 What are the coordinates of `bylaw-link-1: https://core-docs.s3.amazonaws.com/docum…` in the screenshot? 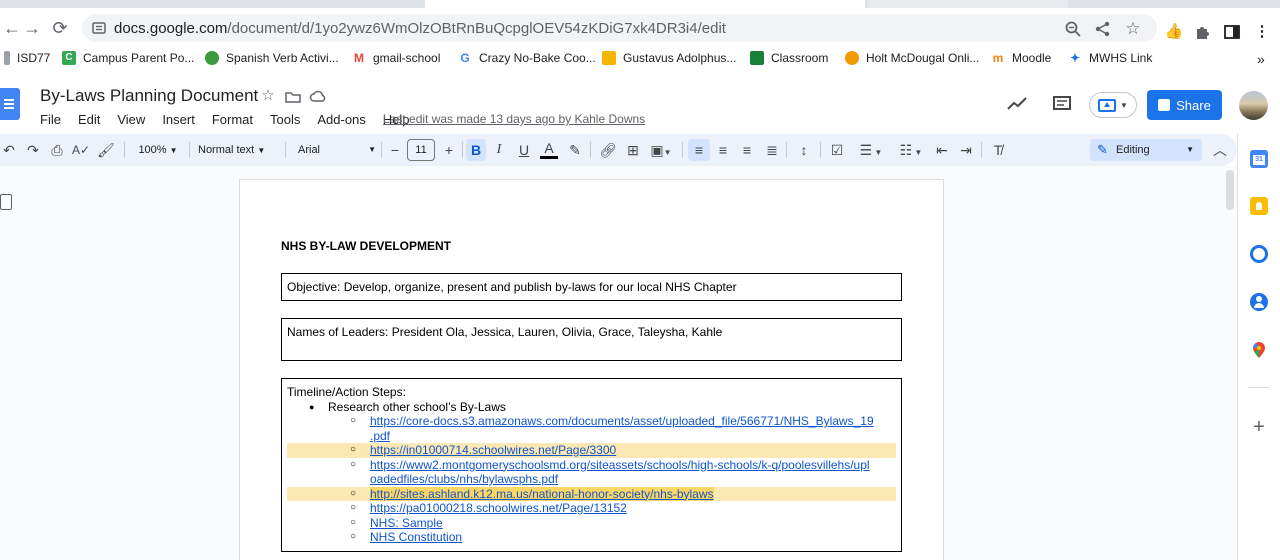 It's located at (622, 421).